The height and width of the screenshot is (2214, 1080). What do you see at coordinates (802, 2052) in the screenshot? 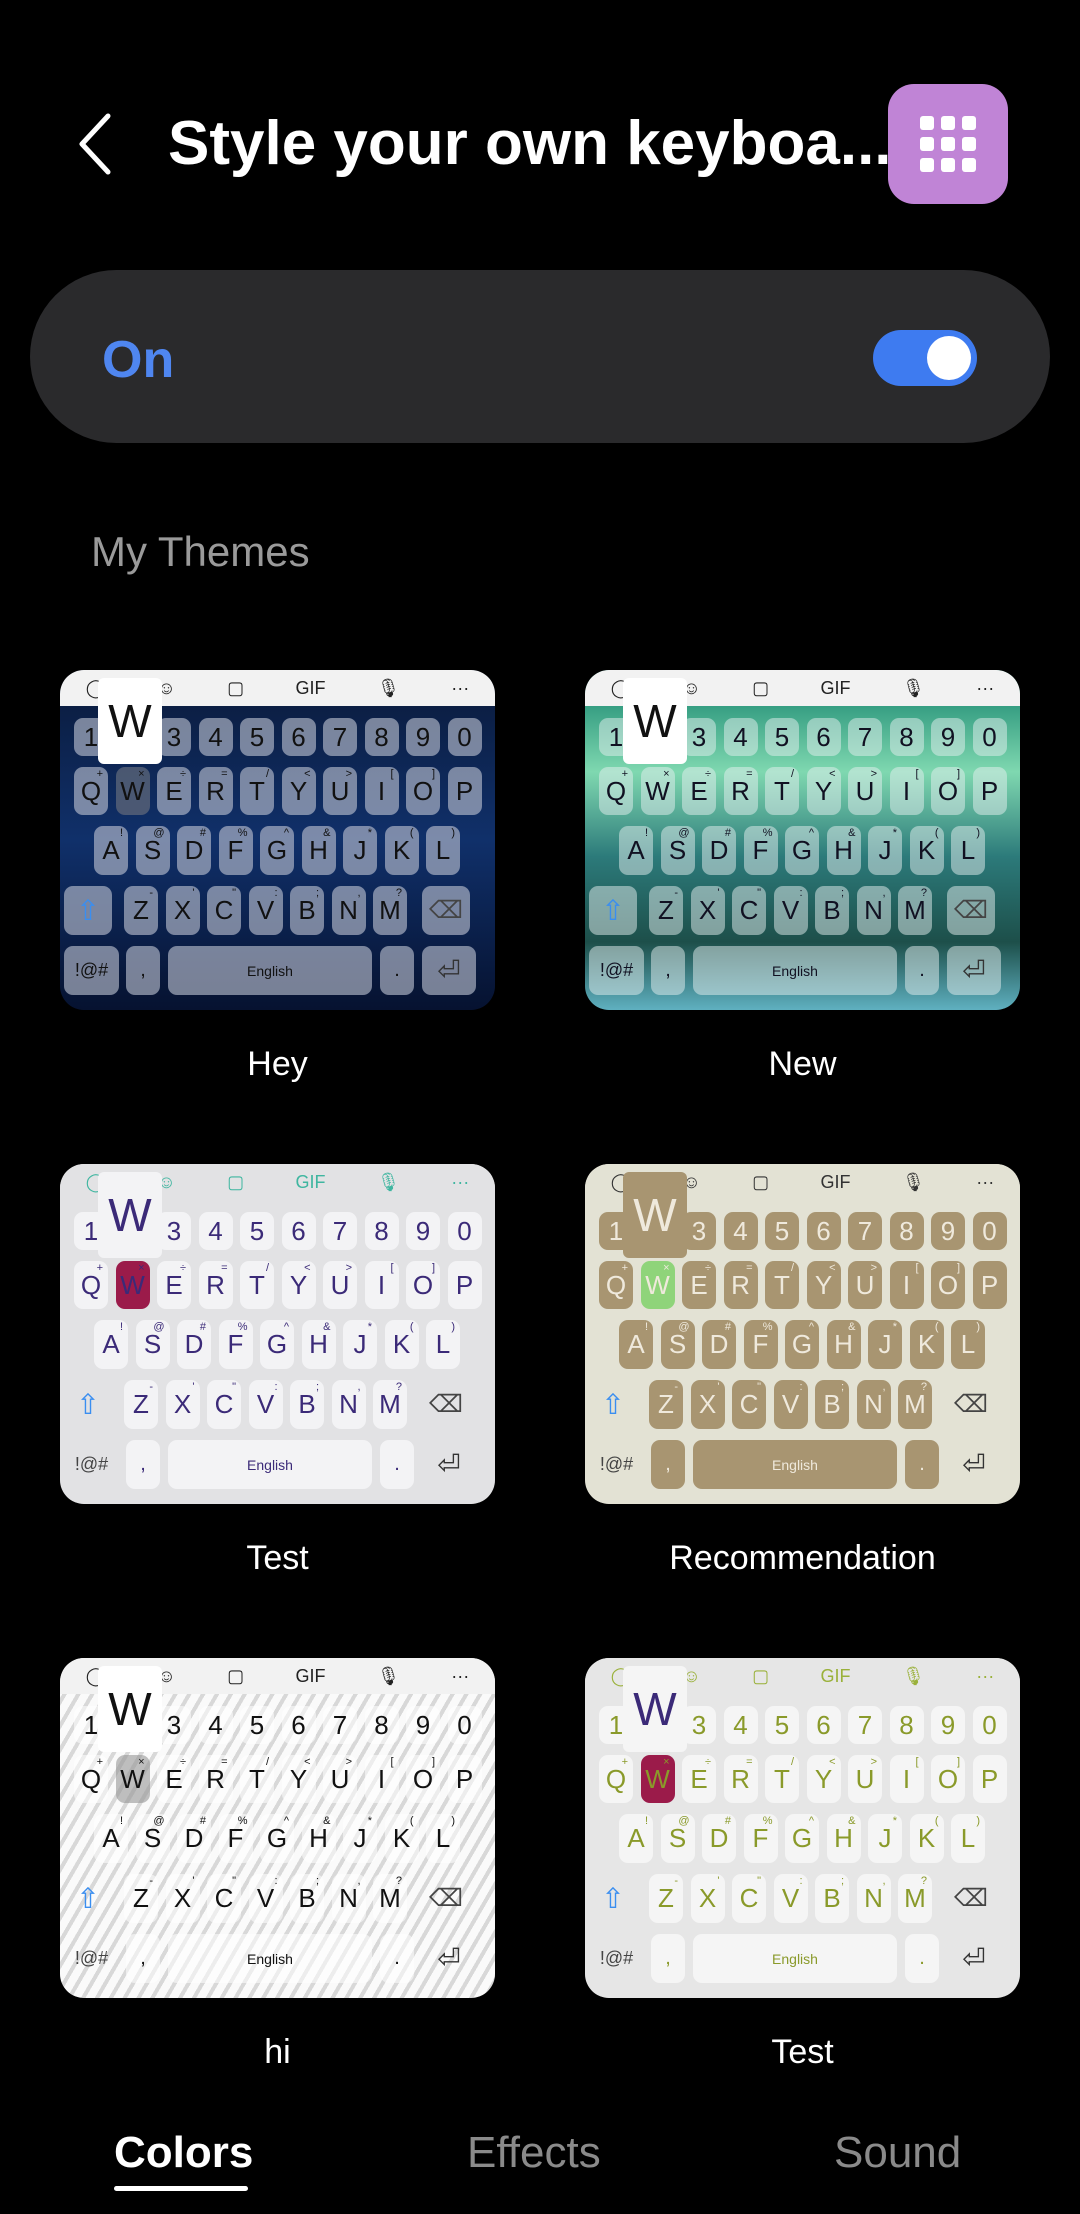
I see `theme-name: Test` at bounding box center [802, 2052].